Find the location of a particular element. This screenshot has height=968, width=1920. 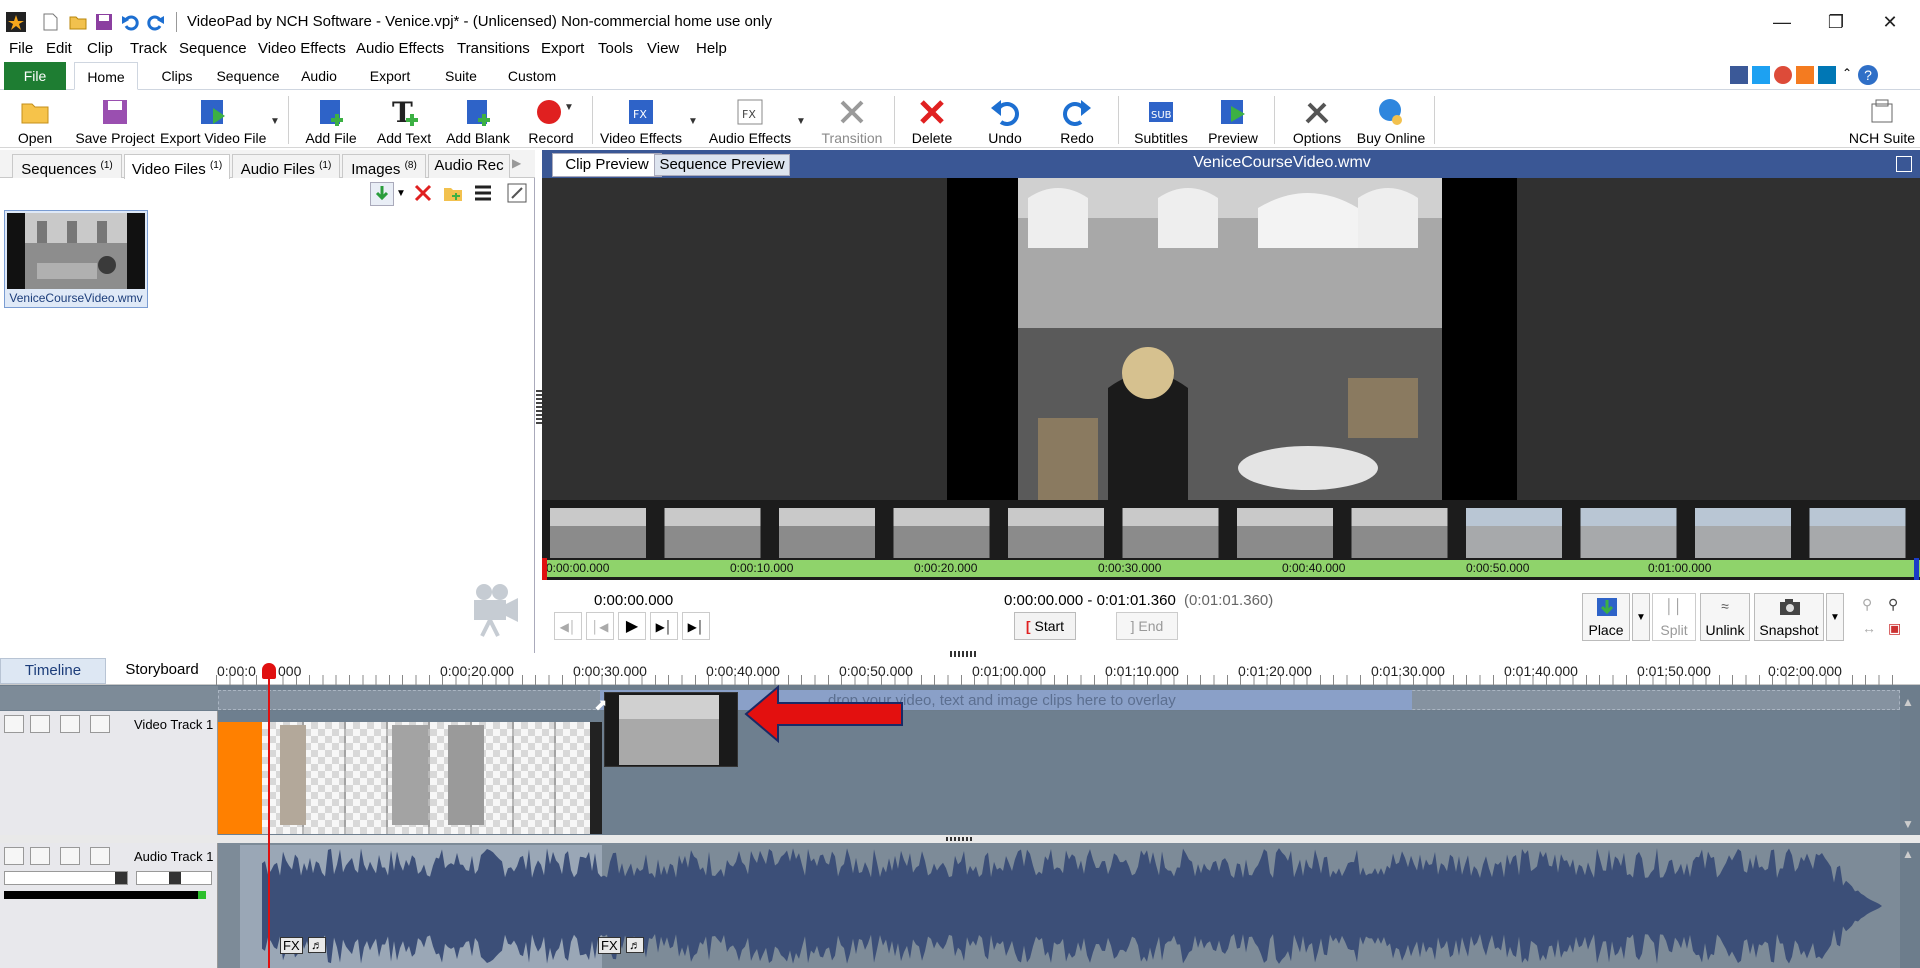

play-button: ▶ is located at coordinates (632, 626).